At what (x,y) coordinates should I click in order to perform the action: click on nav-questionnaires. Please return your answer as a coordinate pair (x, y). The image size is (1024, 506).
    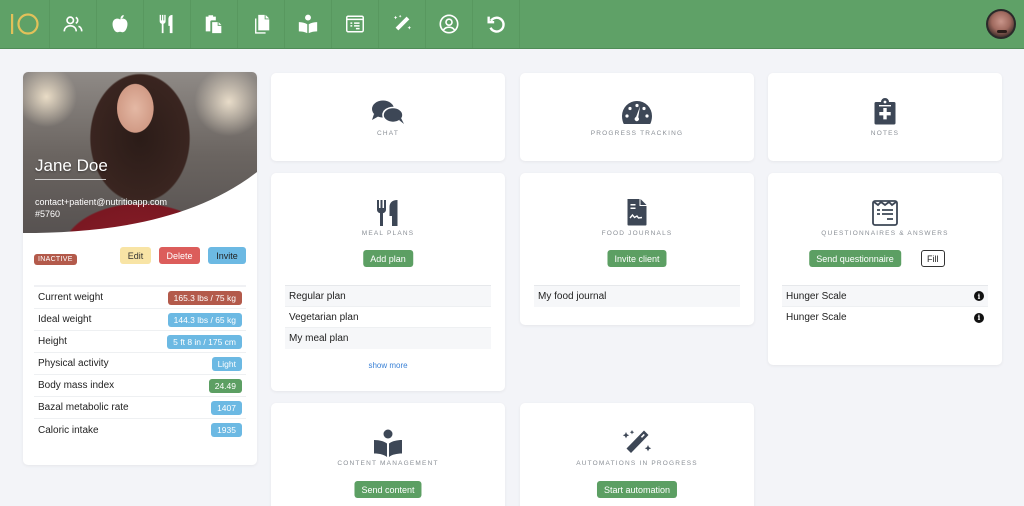
    Looking at the image, I should click on (355, 24).